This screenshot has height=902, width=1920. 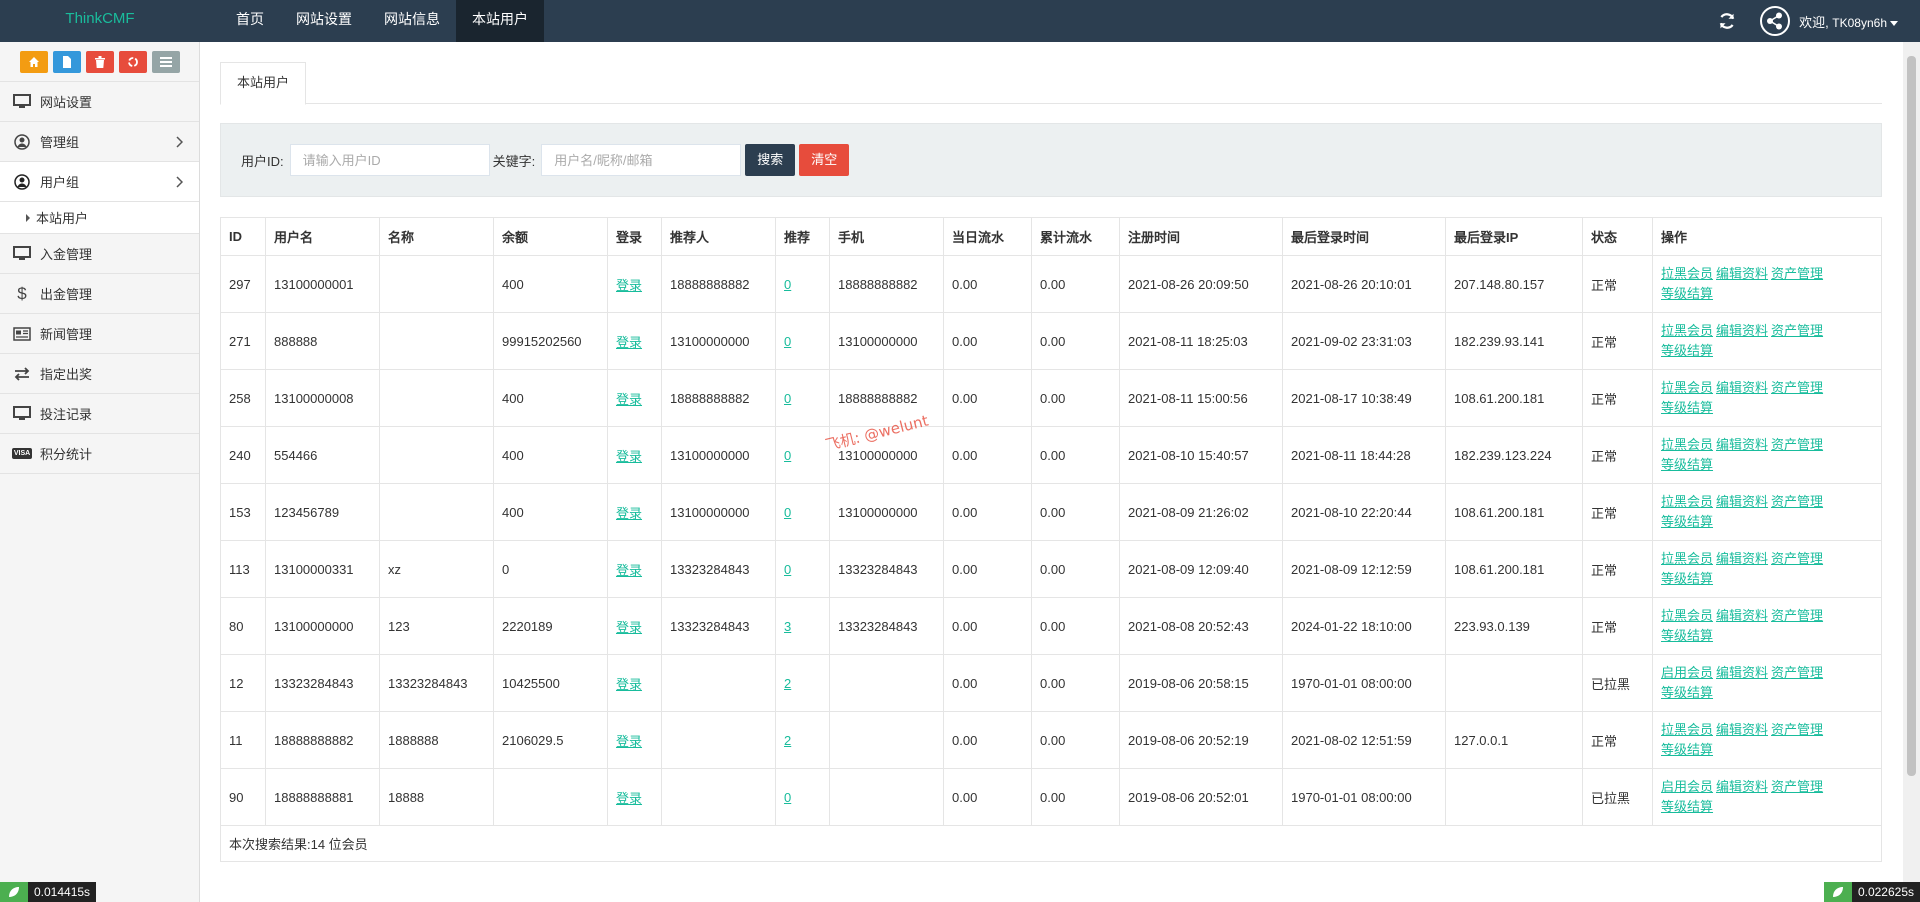 I want to click on cell-register-time: 2021-08-09 21:26:02, so click(x=1201, y=512).